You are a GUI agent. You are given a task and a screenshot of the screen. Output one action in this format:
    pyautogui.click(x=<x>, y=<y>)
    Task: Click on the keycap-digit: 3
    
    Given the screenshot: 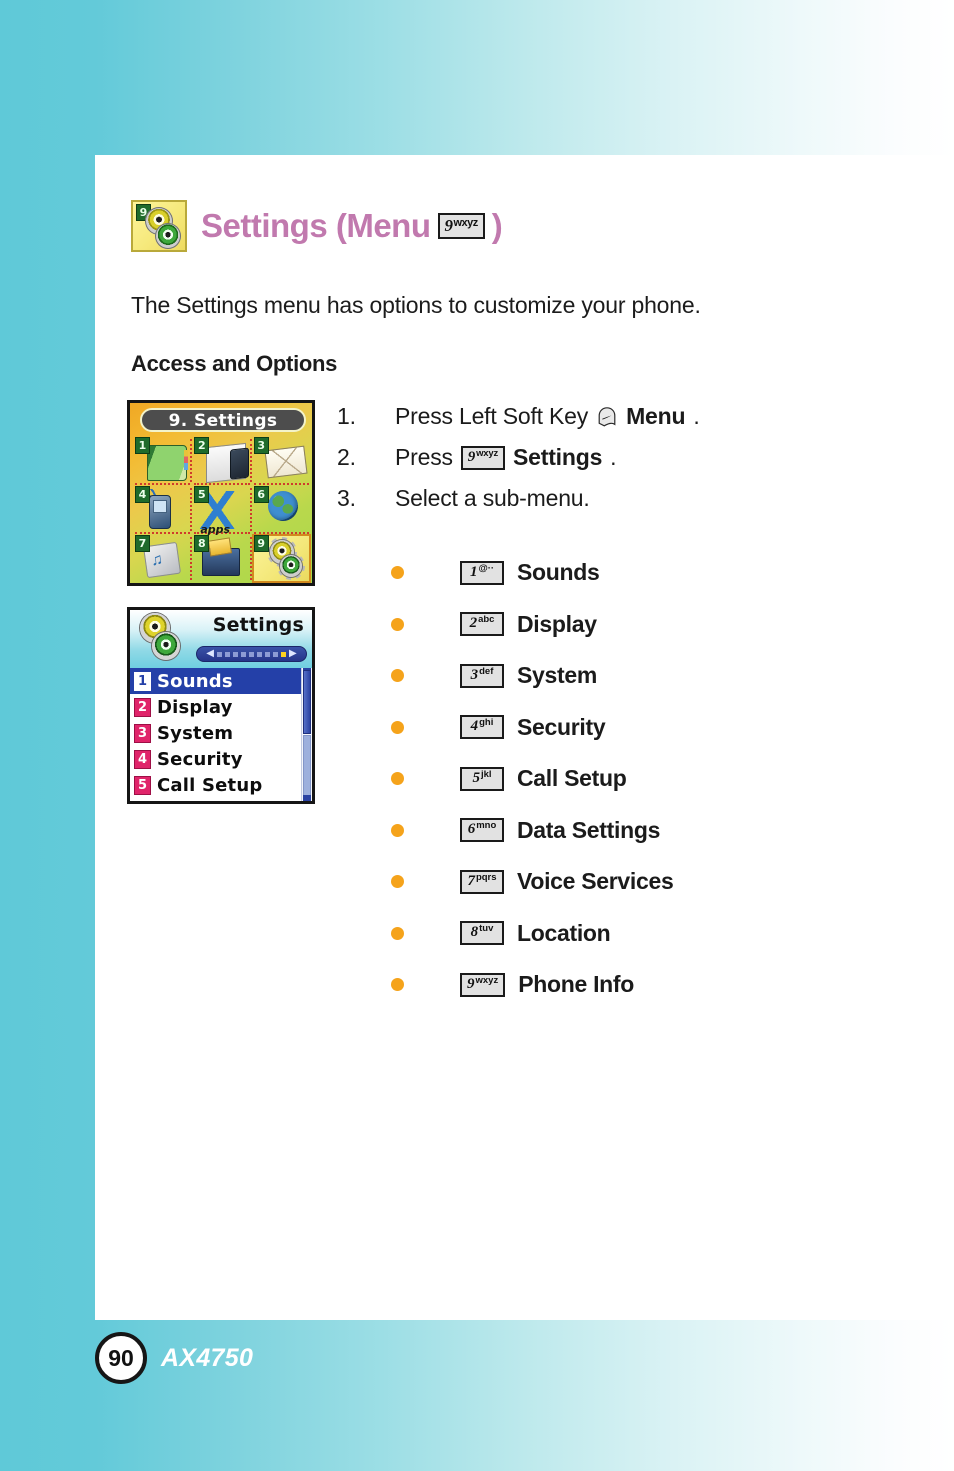 What is the action you would take?
    pyautogui.click(x=474, y=674)
    